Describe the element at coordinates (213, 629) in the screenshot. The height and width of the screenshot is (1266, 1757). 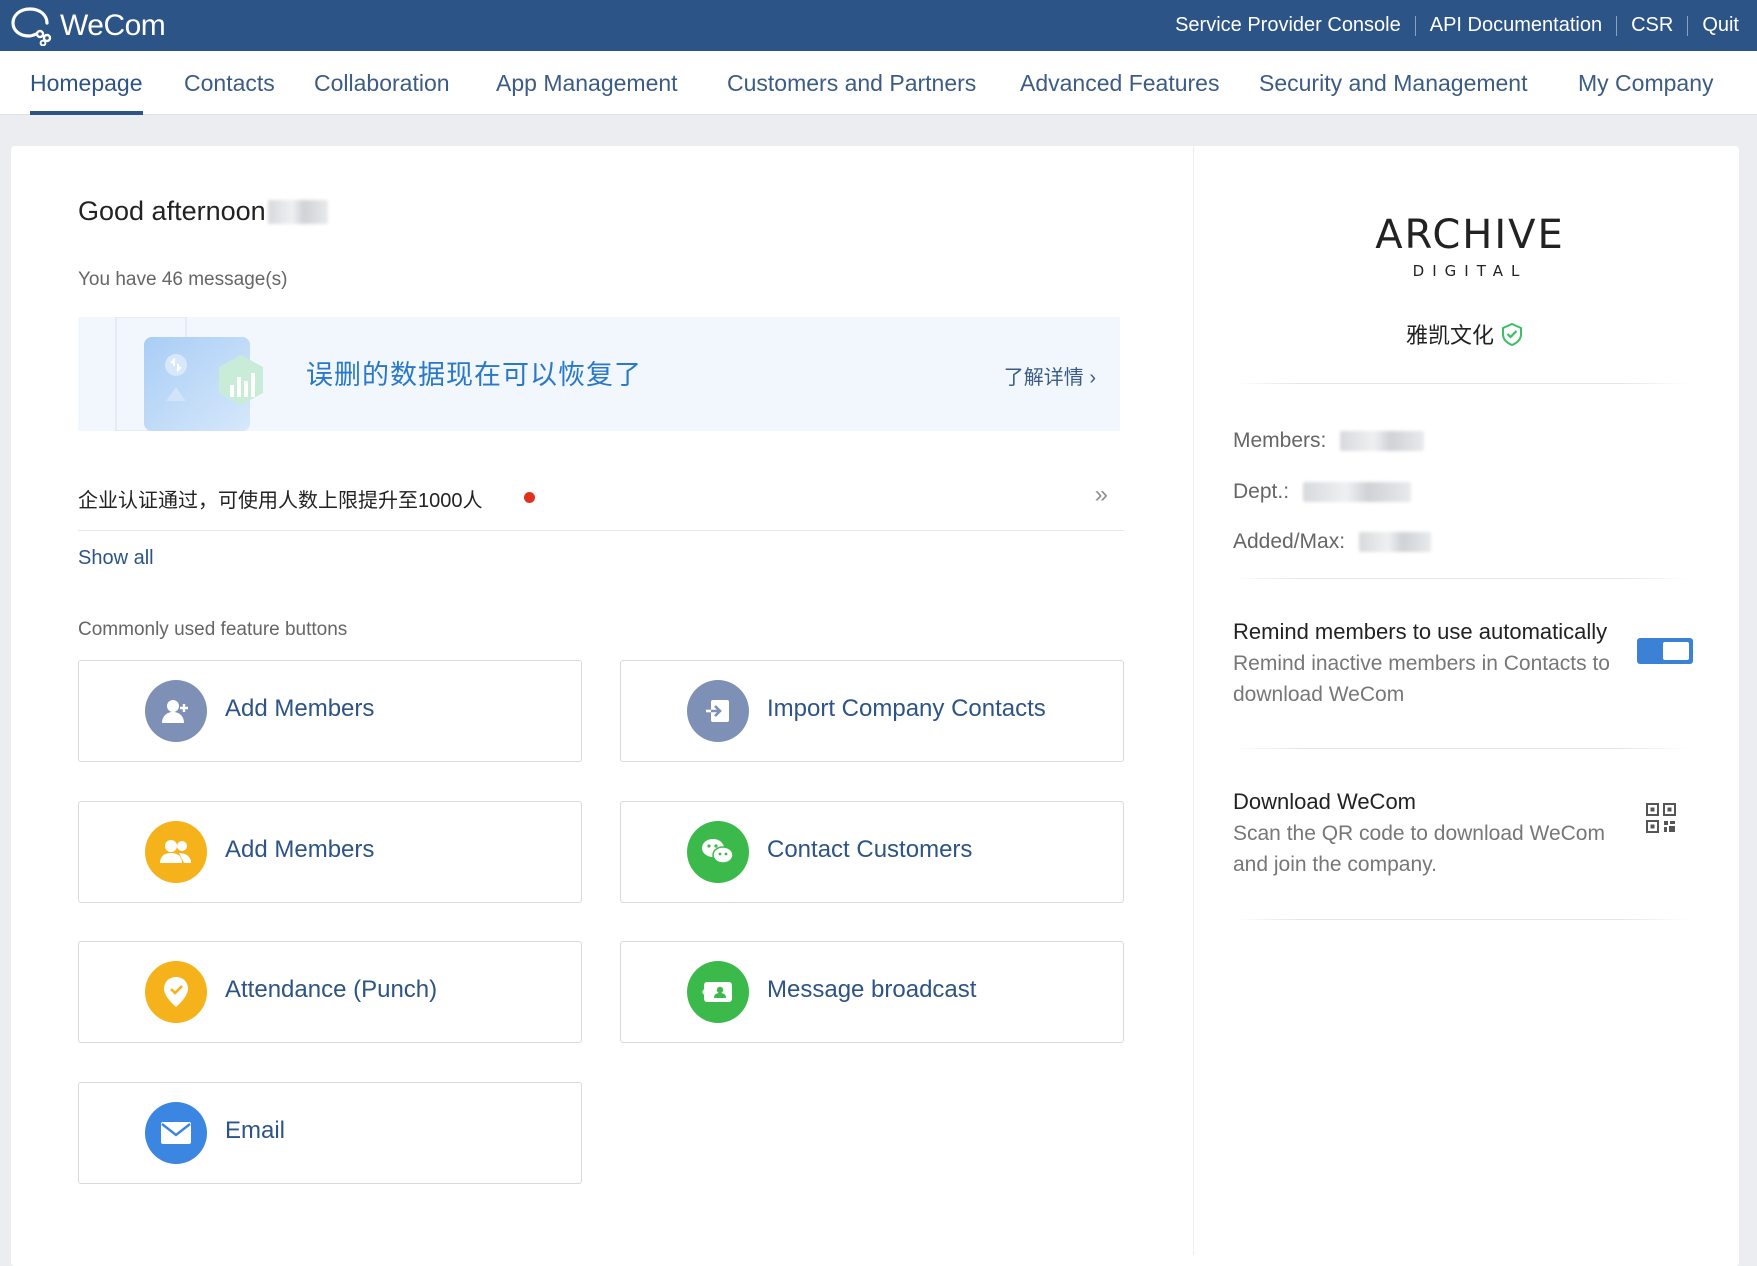
I see `features-section-title: Commonly used feature buttons` at that location.